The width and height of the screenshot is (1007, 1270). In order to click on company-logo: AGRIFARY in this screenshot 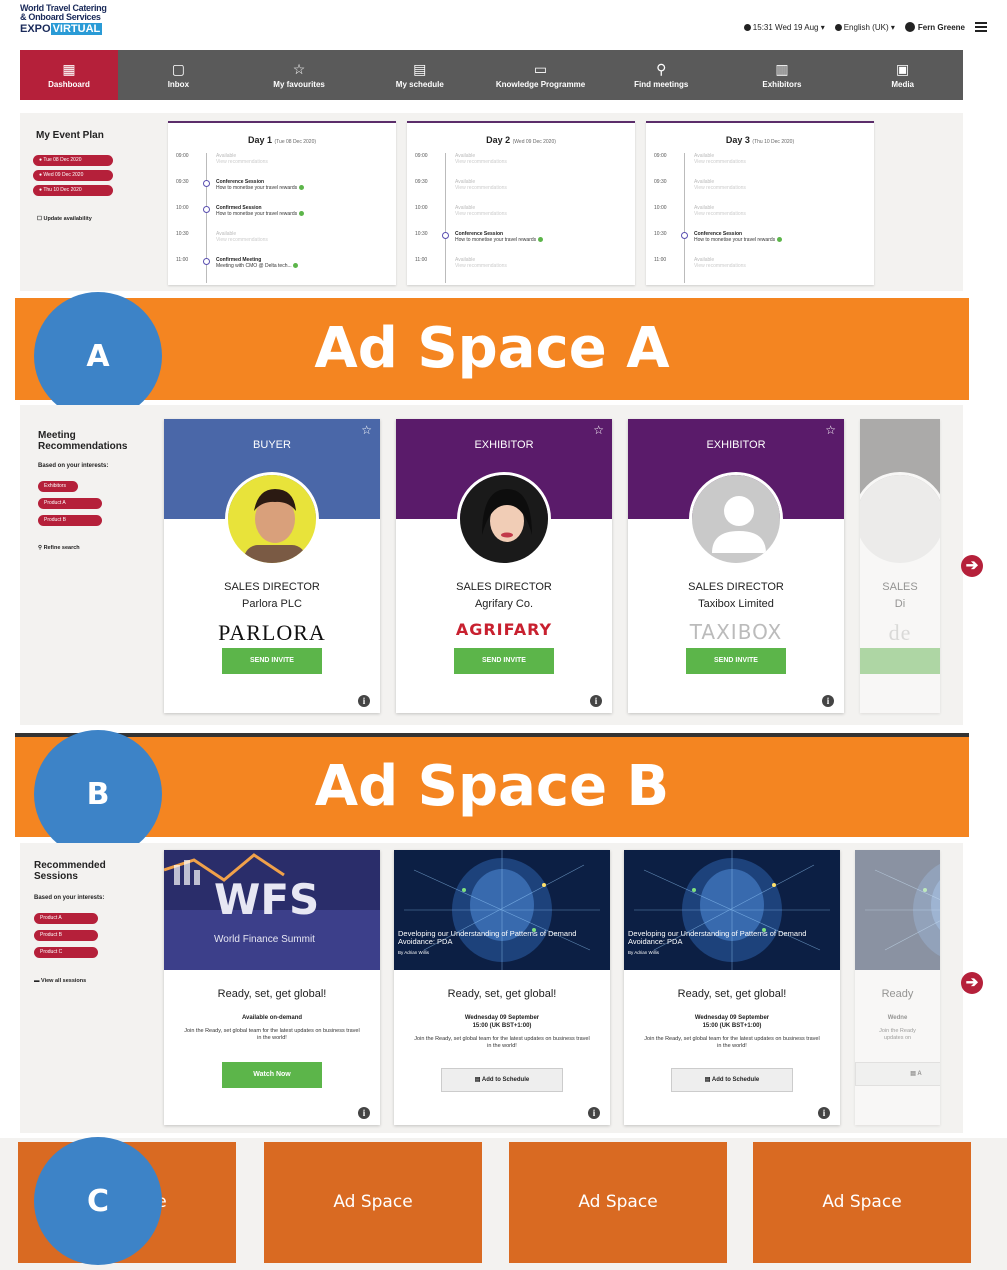, I will do `click(504, 629)`.